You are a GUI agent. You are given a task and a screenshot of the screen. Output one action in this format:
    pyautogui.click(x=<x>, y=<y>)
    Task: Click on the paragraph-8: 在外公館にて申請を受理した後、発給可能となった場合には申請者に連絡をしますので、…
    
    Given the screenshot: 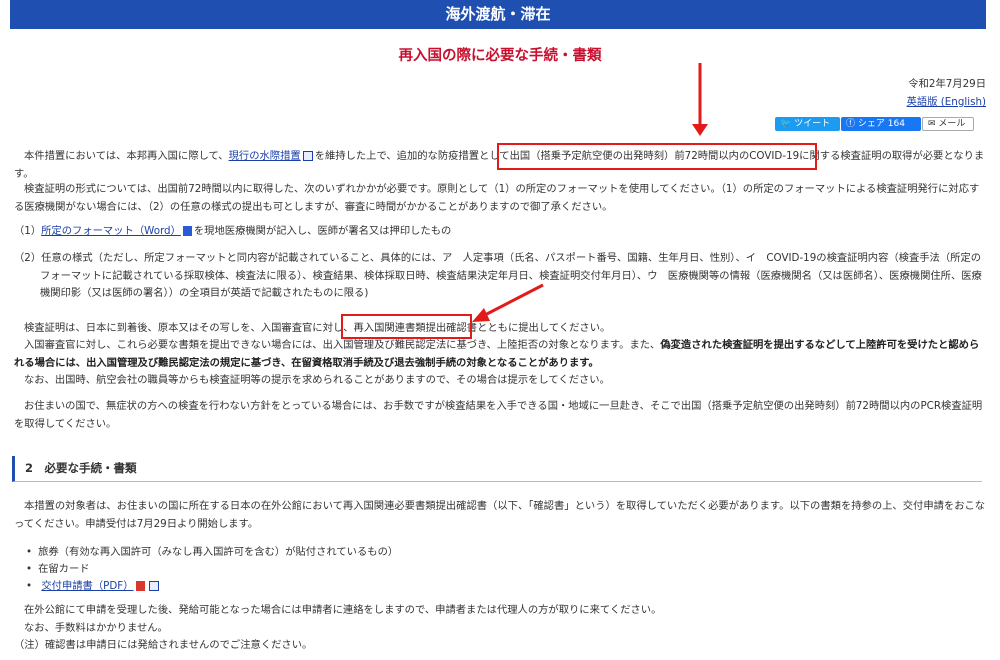 What is the action you would take?
    pyautogui.click(x=343, y=610)
    